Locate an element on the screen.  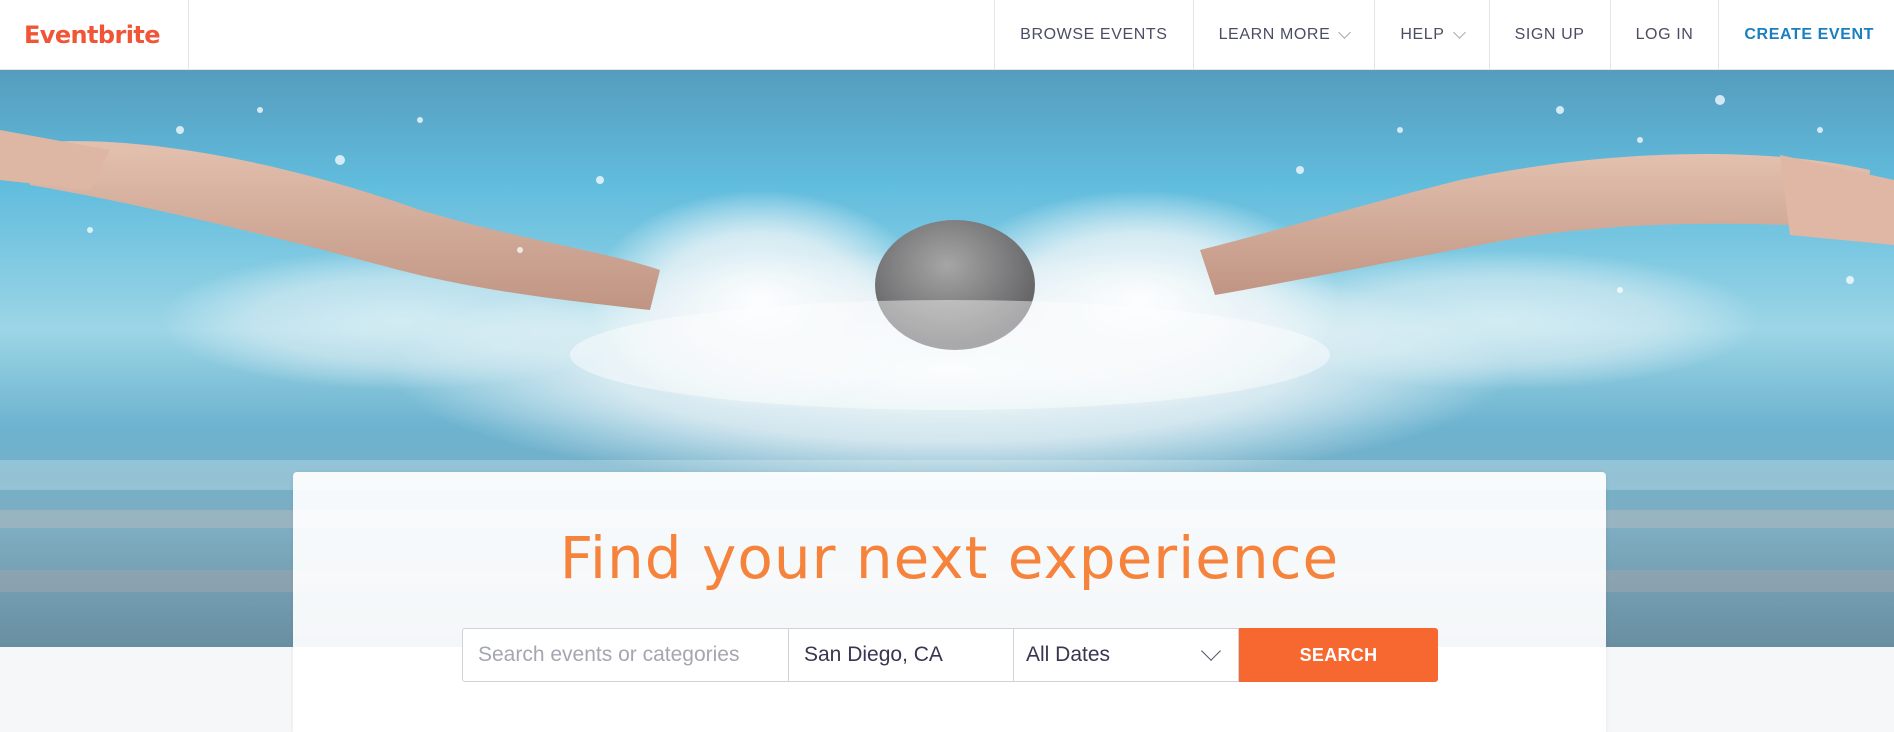
search-input is located at coordinates (625, 655).